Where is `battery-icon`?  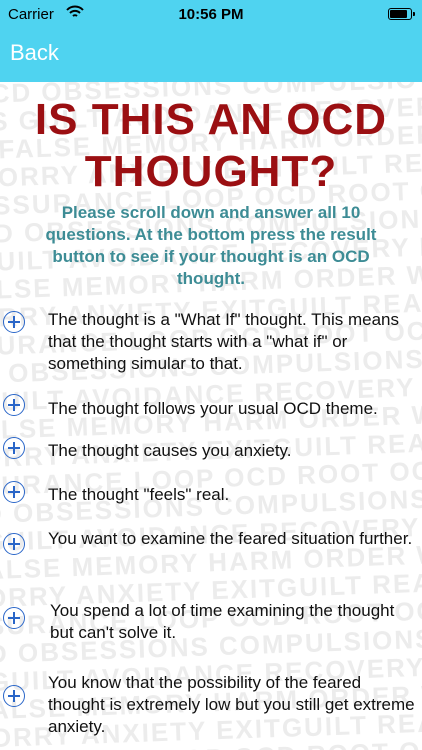
battery-icon is located at coordinates (401, 14).